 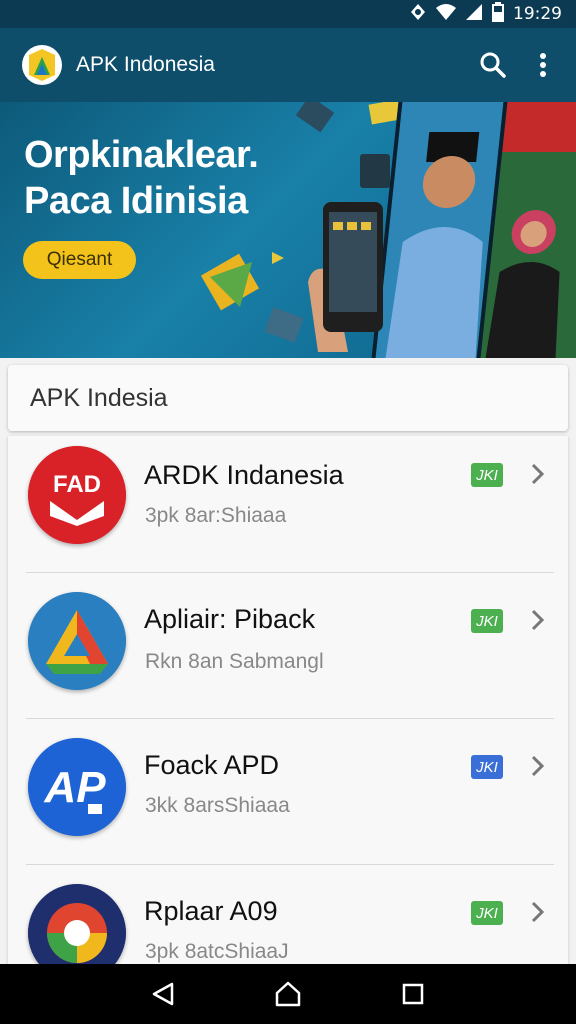 What do you see at coordinates (345, 277) in the screenshot?
I see `hand-phone-icon` at bounding box center [345, 277].